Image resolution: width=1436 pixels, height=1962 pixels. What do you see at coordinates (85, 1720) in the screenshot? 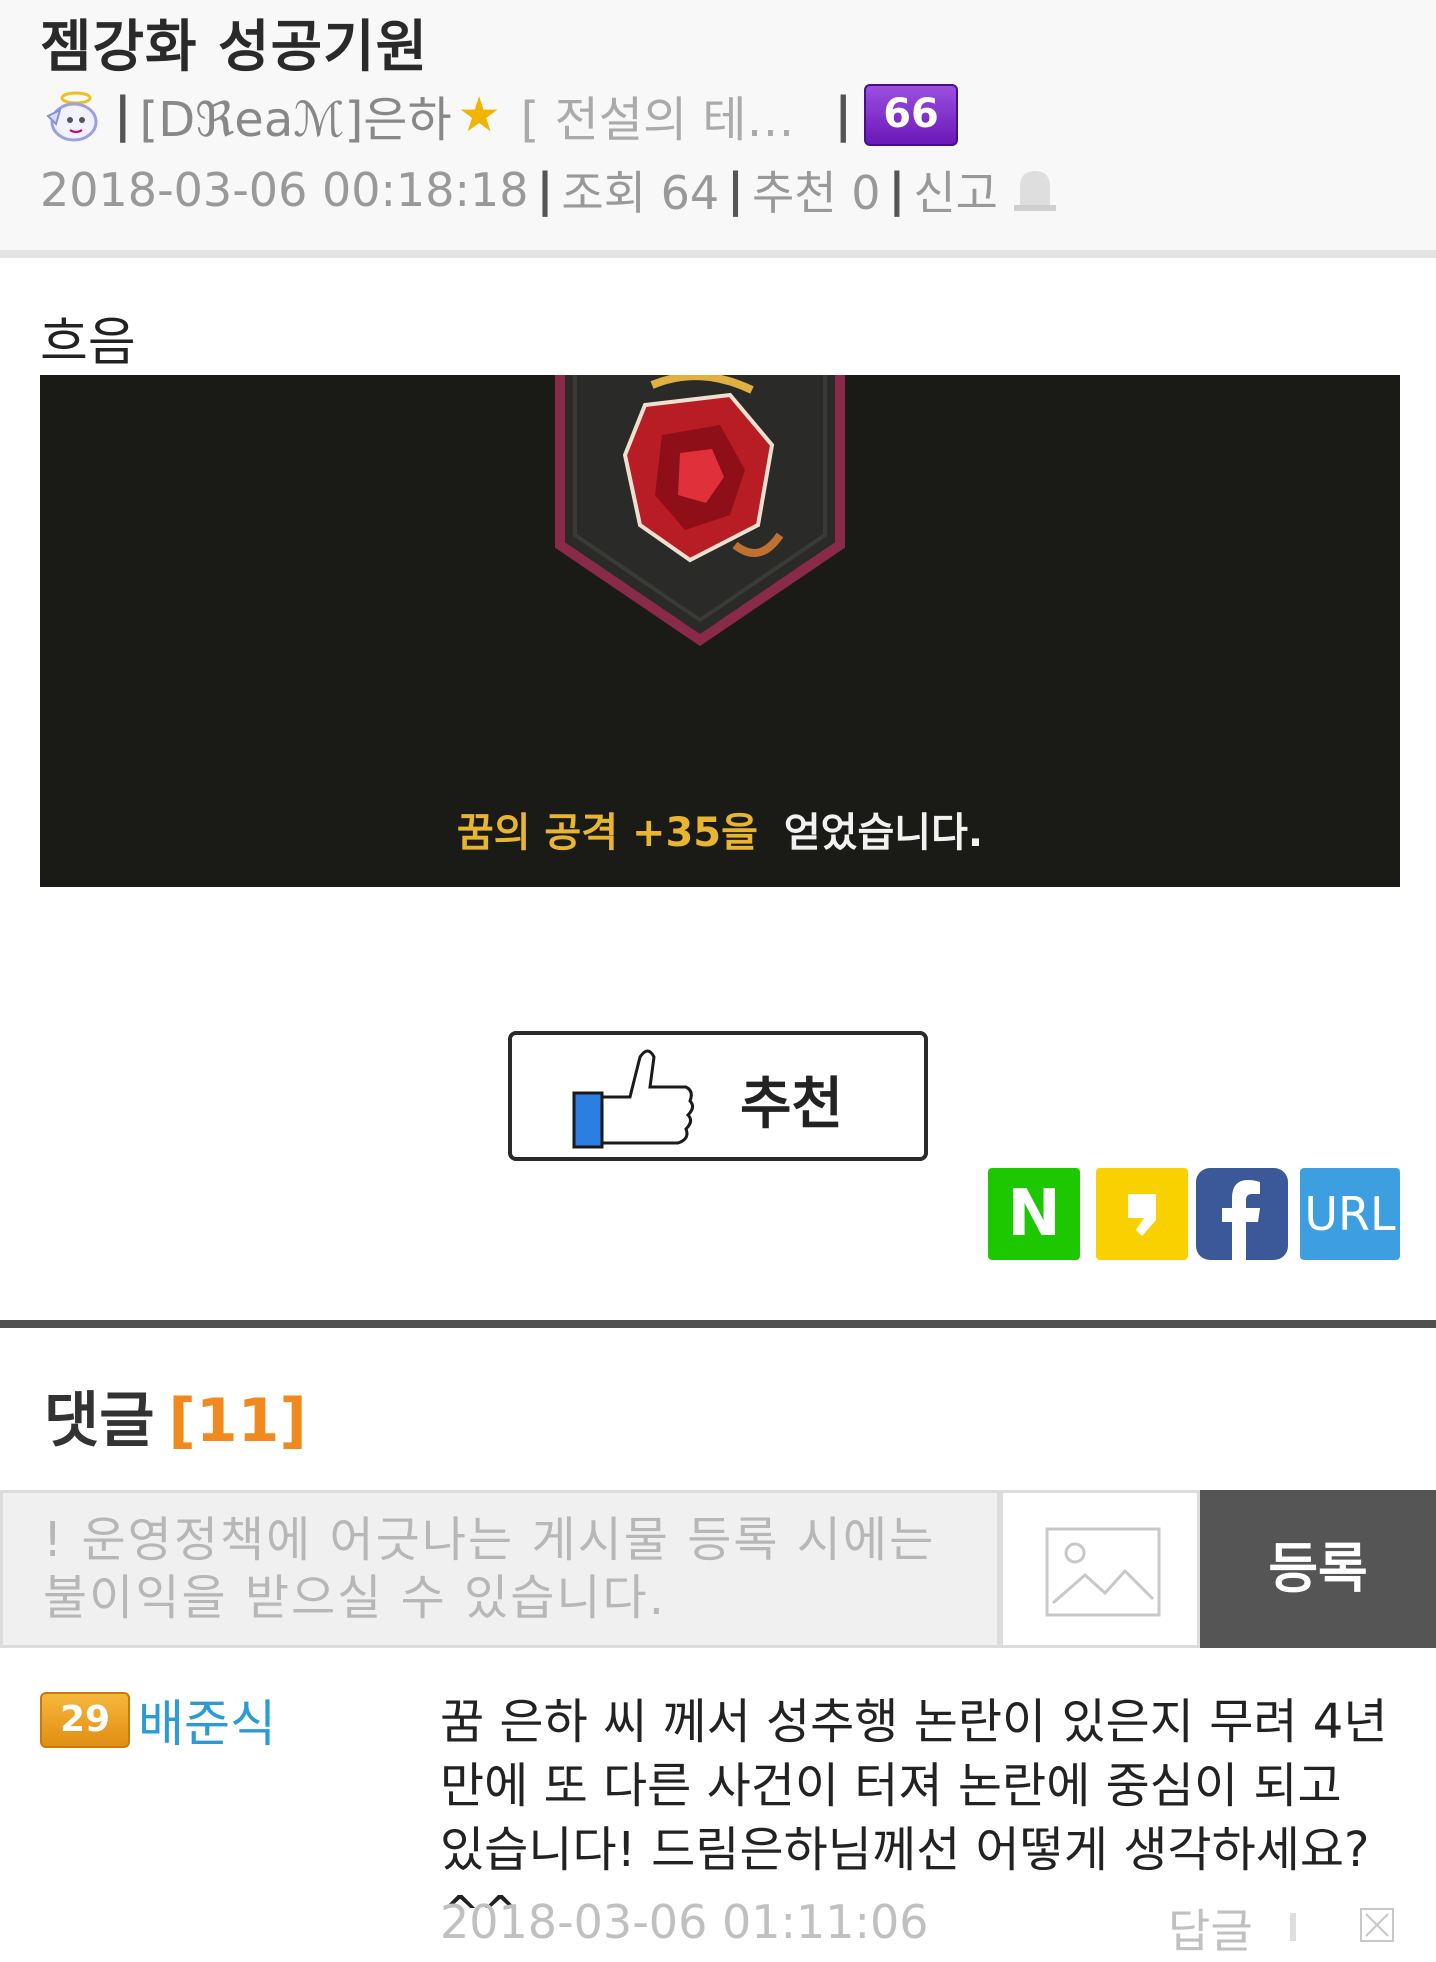
I see `comment-level-badge: 29` at bounding box center [85, 1720].